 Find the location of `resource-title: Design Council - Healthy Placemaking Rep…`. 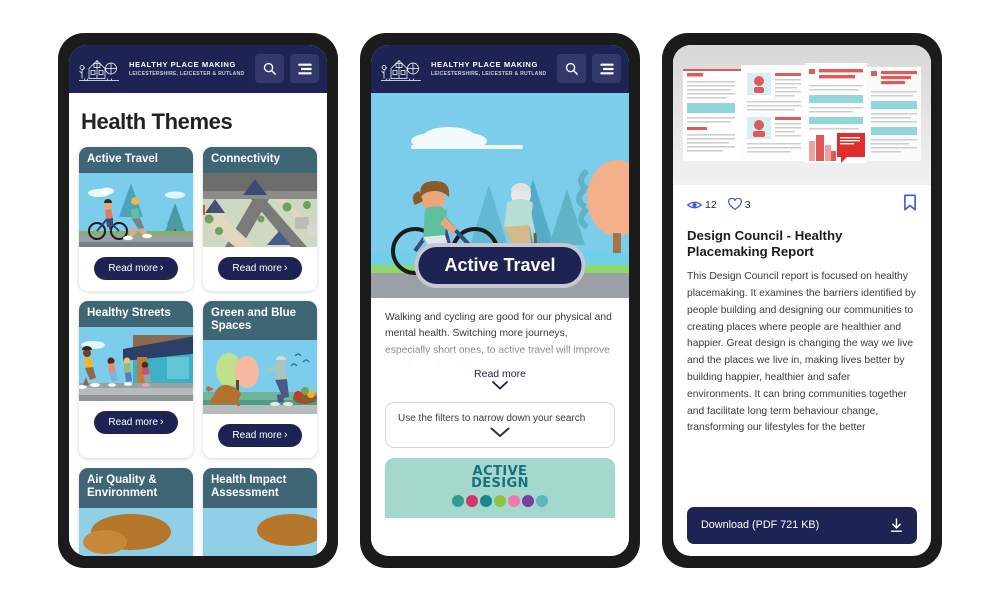

resource-title: Design Council - Healthy Placemaking Rep… is located at coordinates (765, 243).